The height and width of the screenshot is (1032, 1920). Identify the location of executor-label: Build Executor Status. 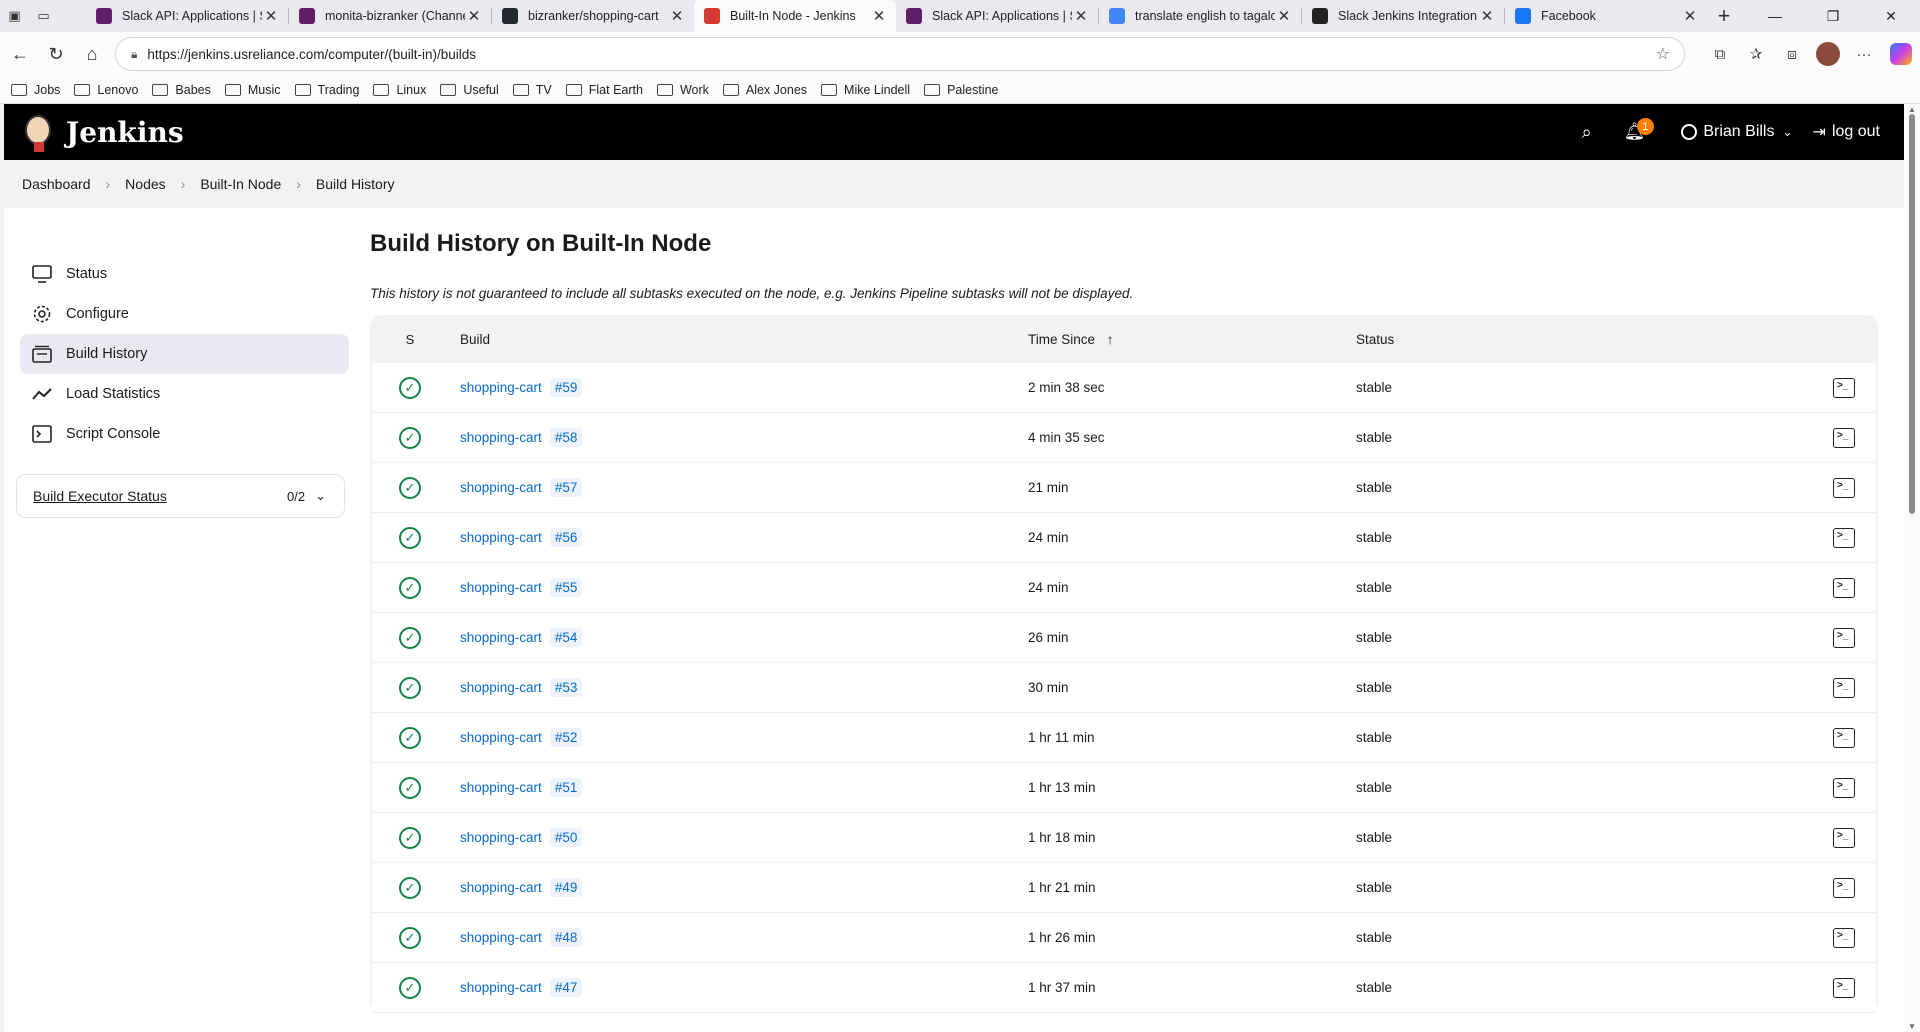
(160, 496).